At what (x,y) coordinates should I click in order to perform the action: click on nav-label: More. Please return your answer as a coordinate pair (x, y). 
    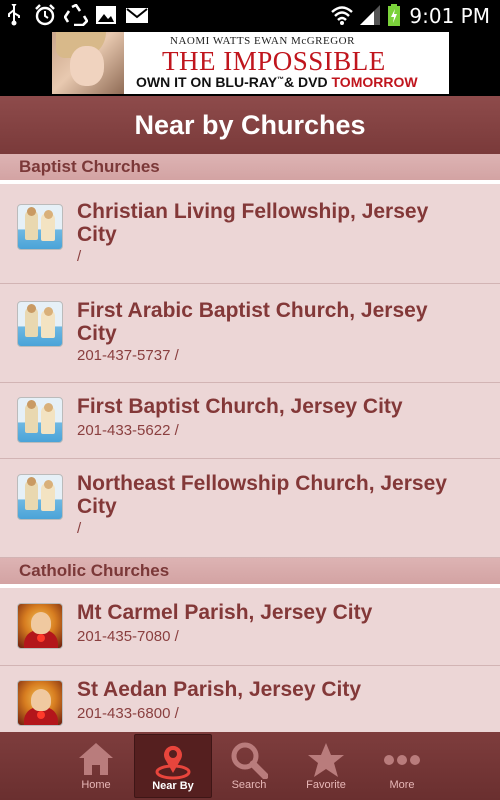
    Looking at the image, I should click on (402, 785).